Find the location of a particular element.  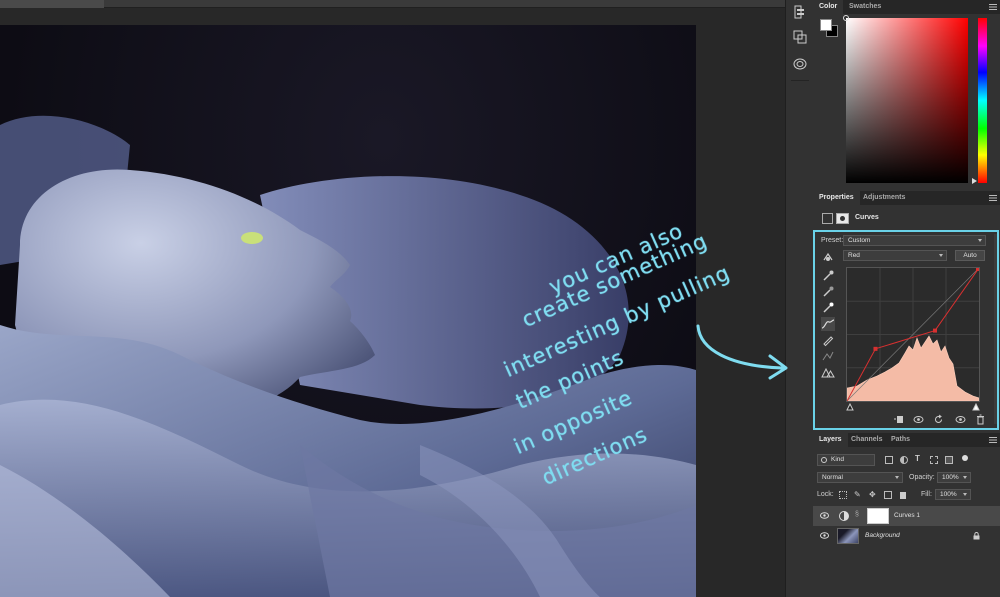

layer-name-background: Background is located at coordinates (882, 535).